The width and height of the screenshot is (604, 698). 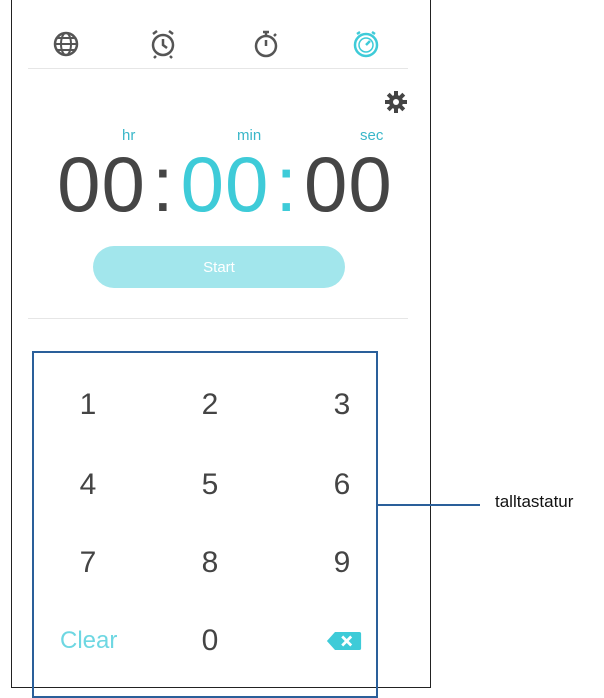 I want to click on backspace-button, so click(x=344, y=641).